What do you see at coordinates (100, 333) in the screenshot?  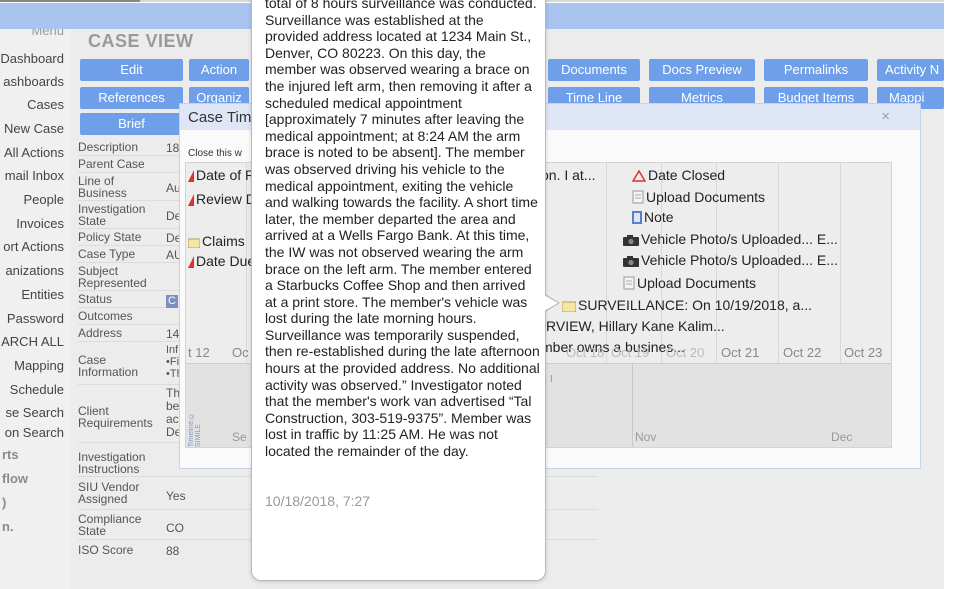 I see `field-label: Address` at bounding box center [100, 333].